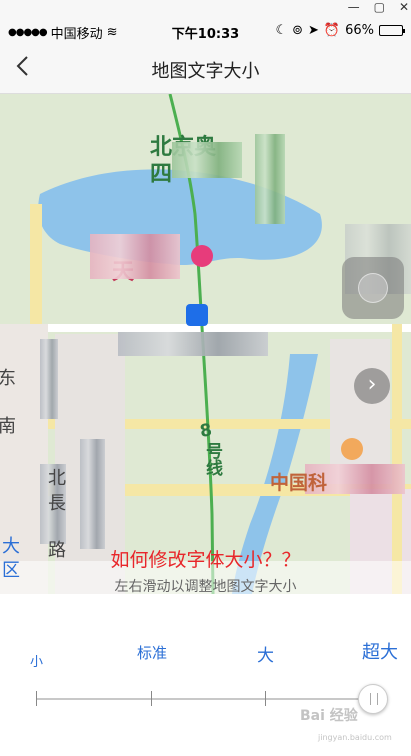 Image resolution: width=411 pixels, height=756 pixels. Describe the element at coordinates (152, 652) in the screenshot. I see `size-option-standard: 标准` at that location.